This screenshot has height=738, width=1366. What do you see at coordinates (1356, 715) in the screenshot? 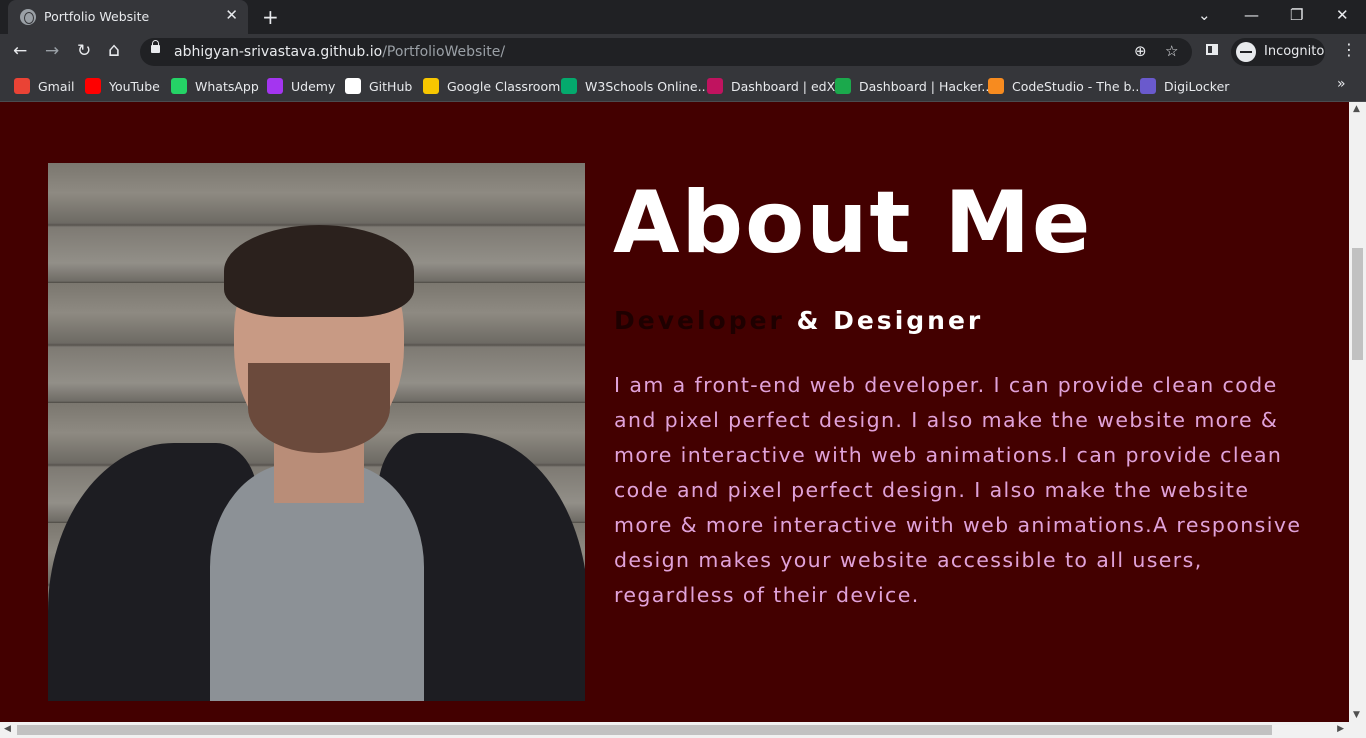
I see `scroll-down-arrow-icon: ▼` at bounding box center [1356, 715].